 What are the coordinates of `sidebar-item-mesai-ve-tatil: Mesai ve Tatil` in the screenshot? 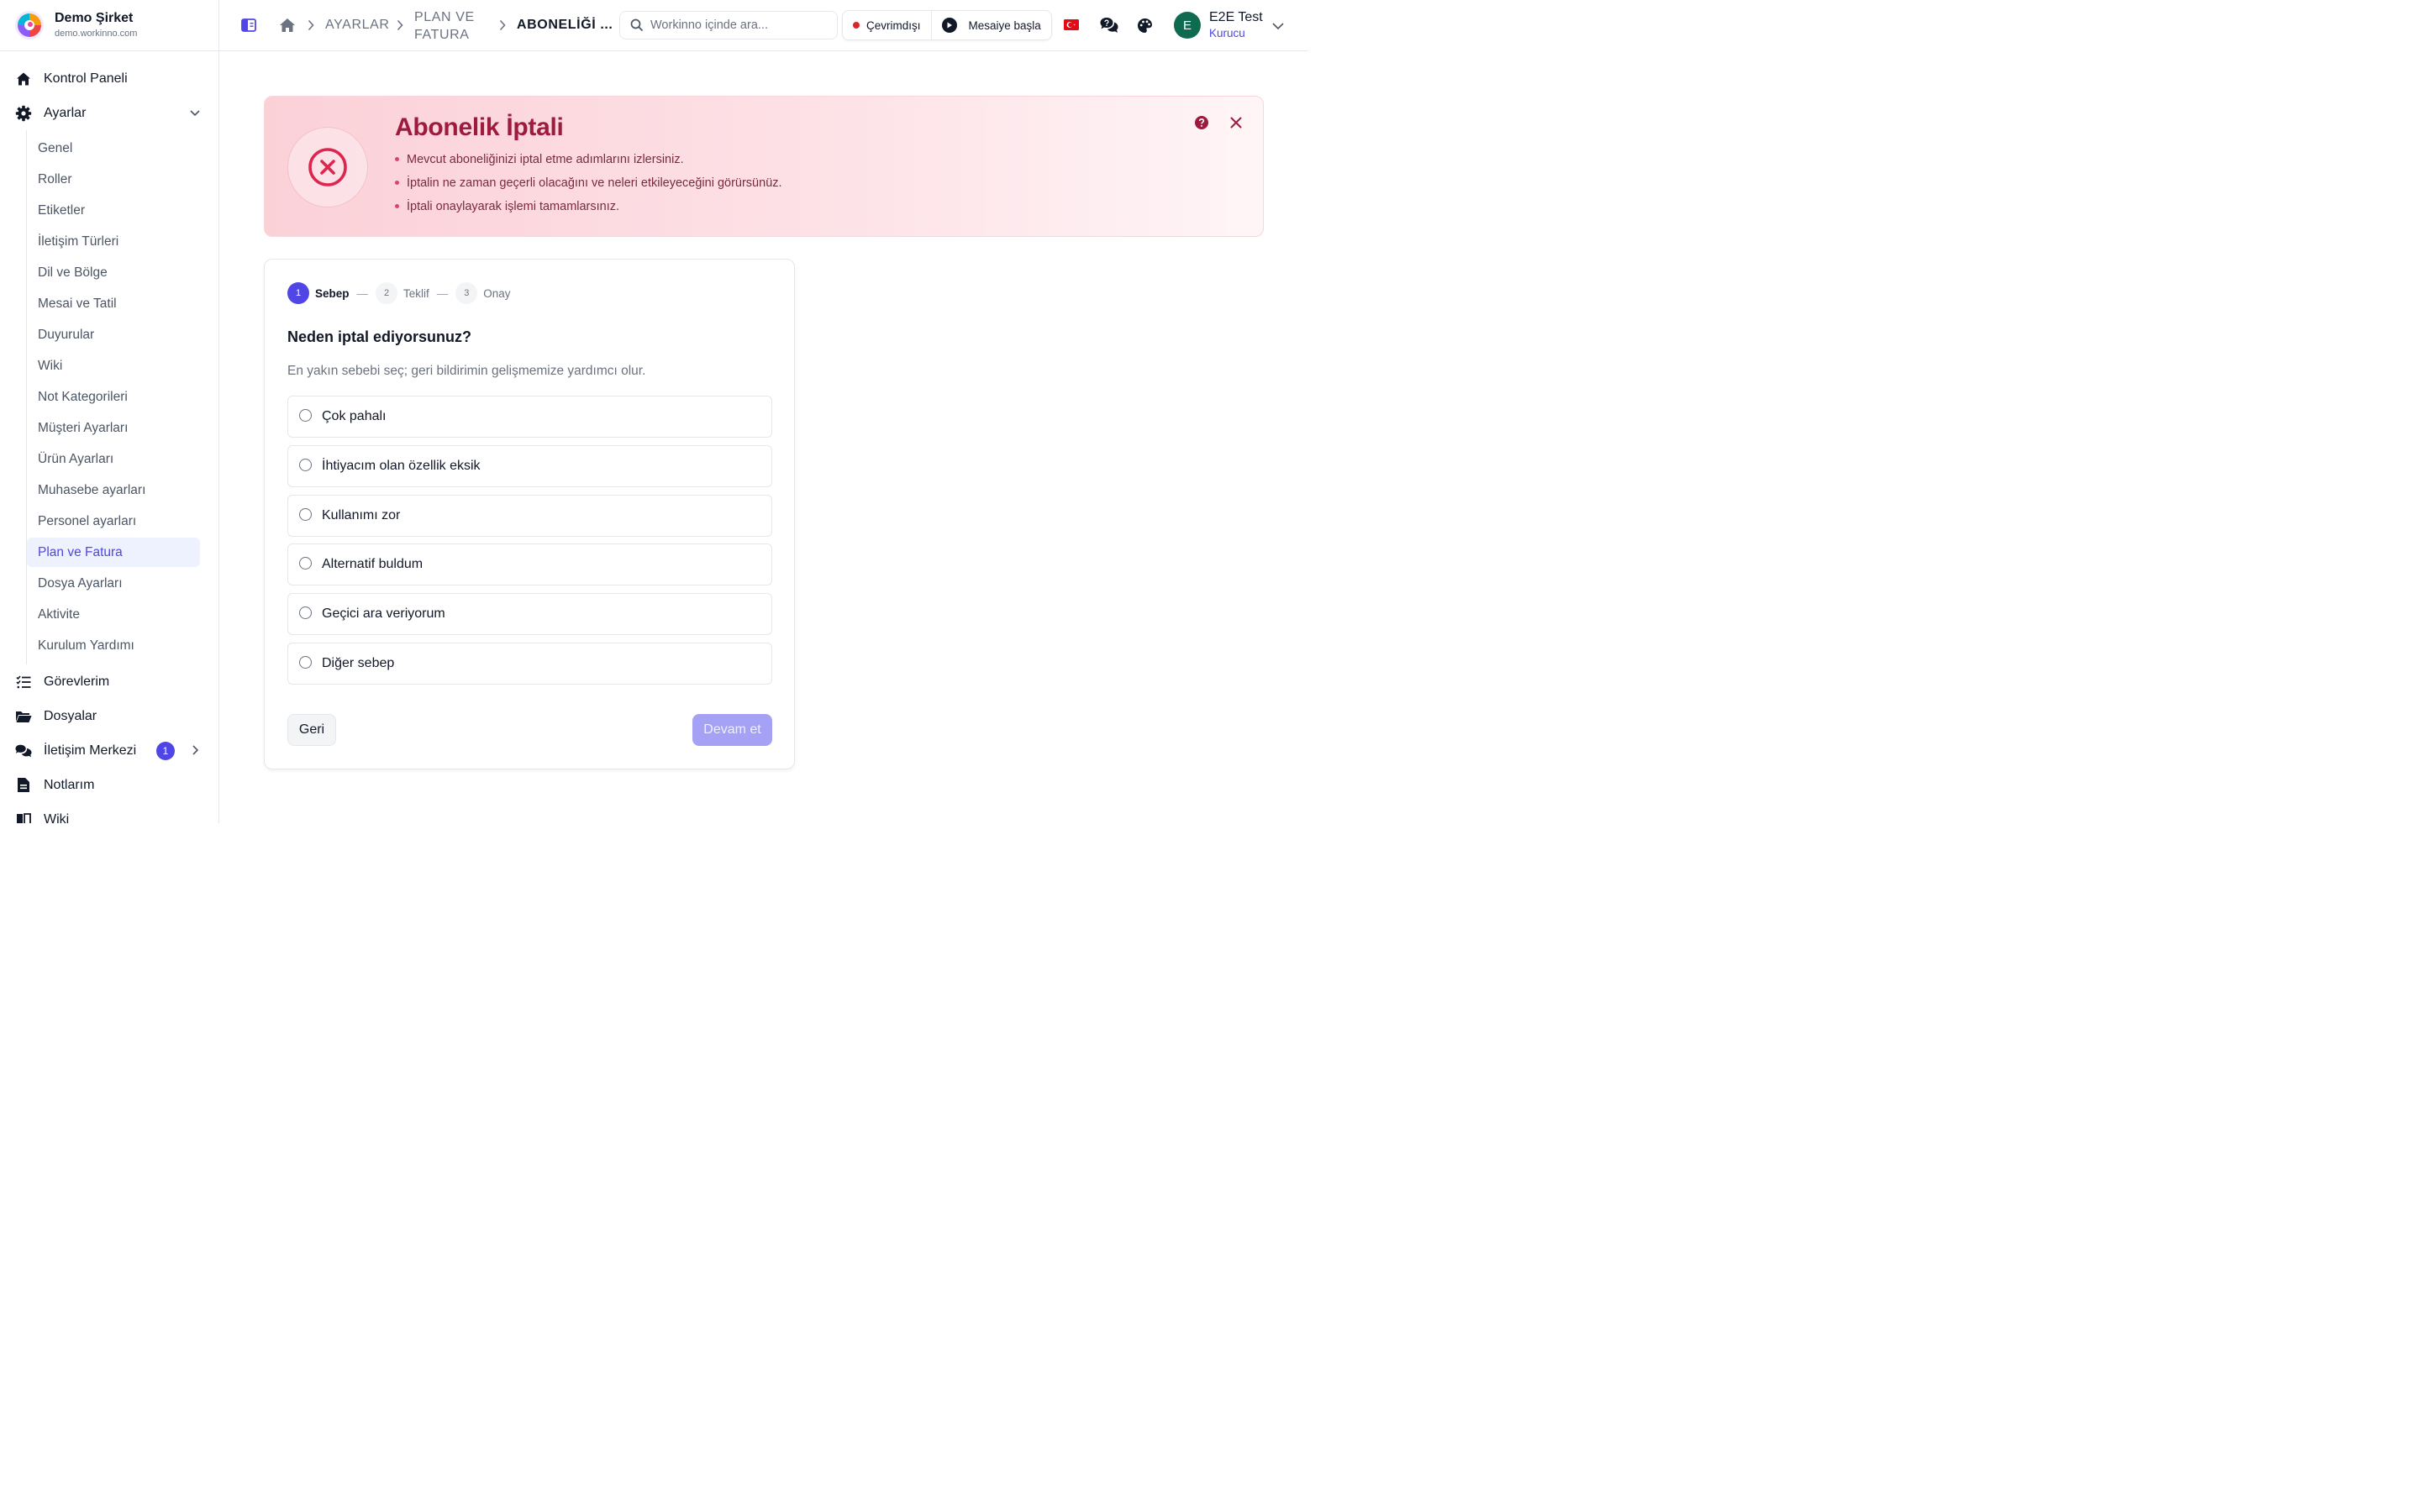 It's located at (119, 303).